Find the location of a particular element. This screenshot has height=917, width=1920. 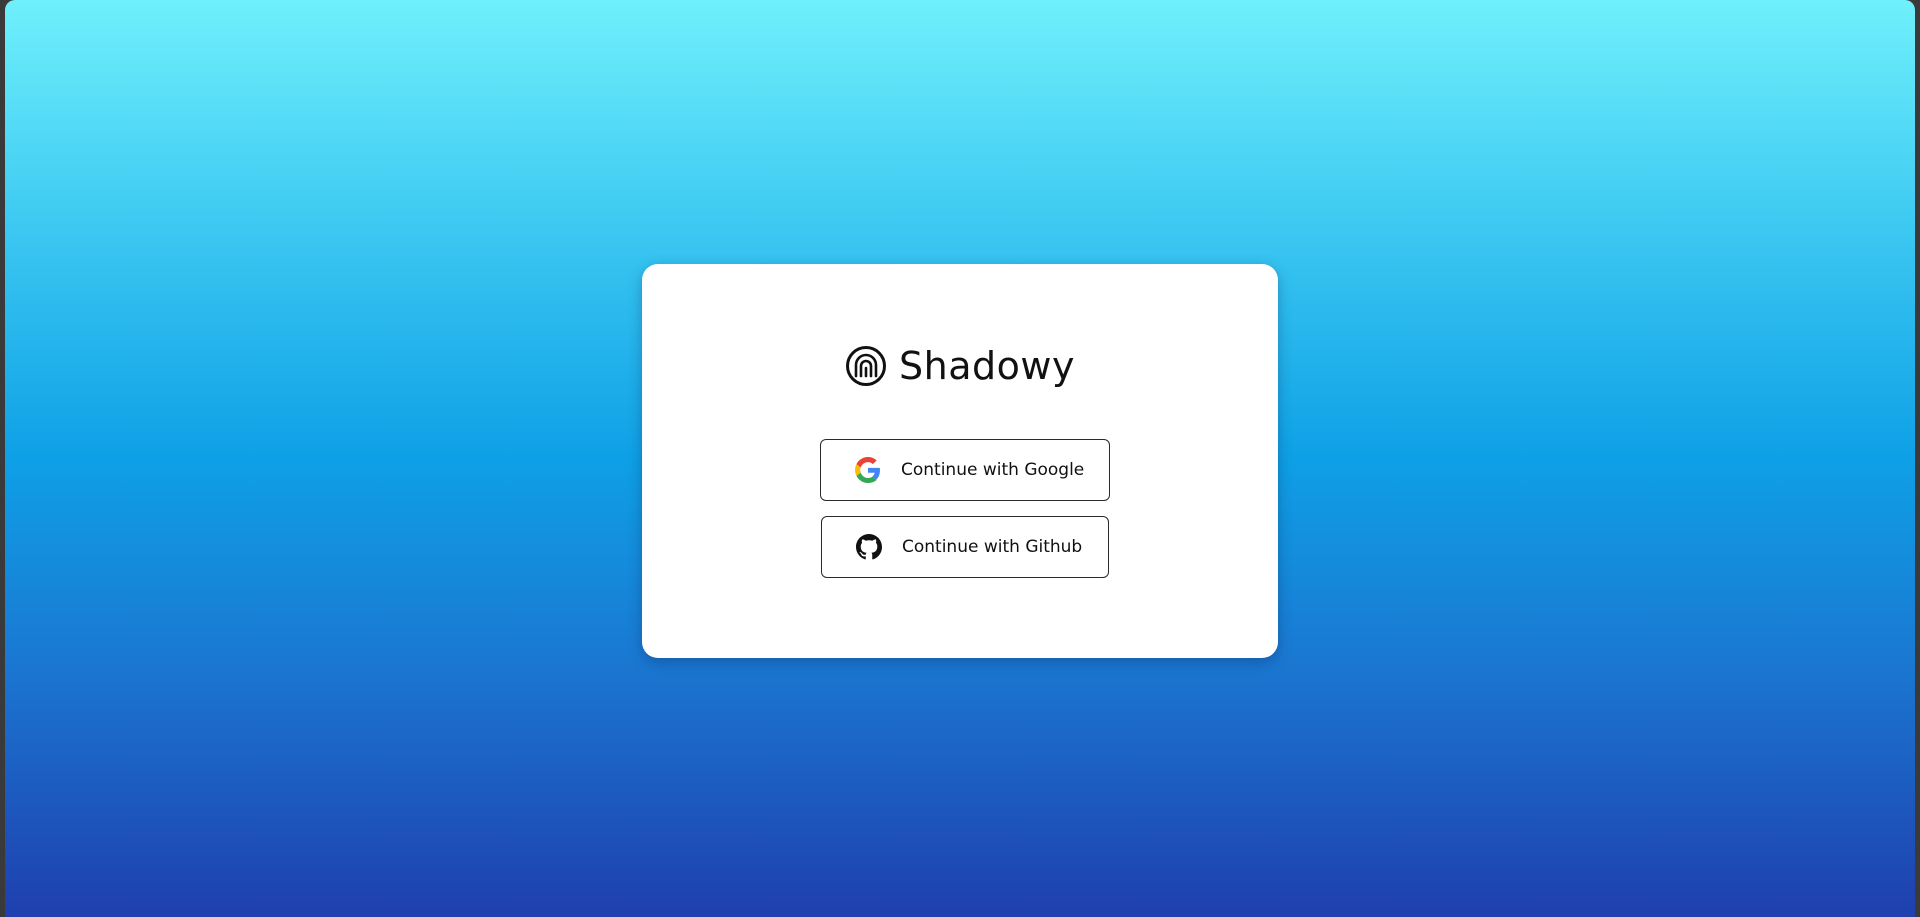

continue-with-github-button: Continue with Github is located at coordinates (965, 547).